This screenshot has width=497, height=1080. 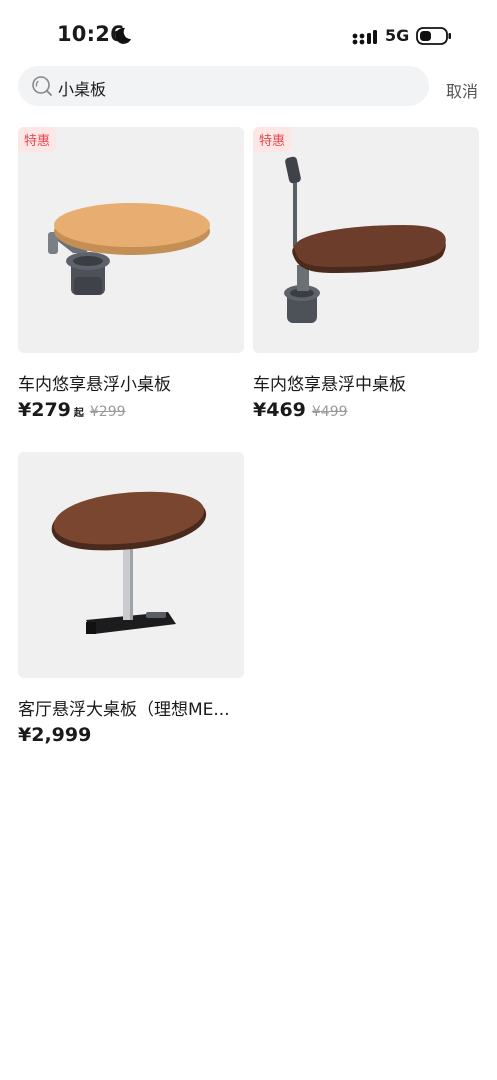 I want to click on battery-icon, so click(x=434, y=36).